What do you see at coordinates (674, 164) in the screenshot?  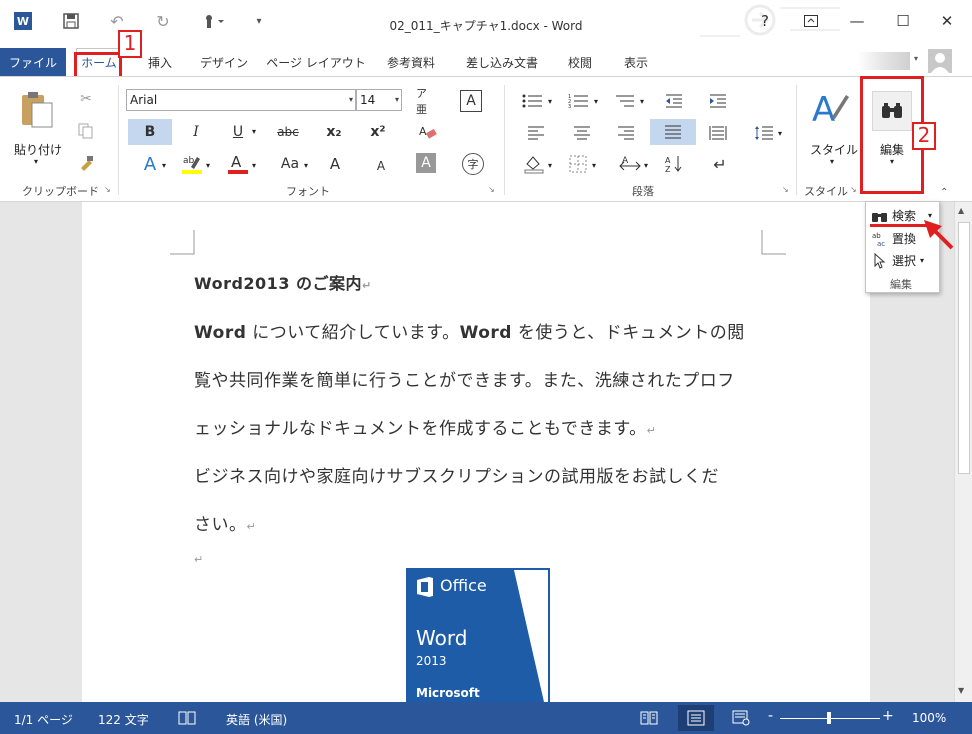 I see `sort-icon: AZ` at bounding box center [674, 164].